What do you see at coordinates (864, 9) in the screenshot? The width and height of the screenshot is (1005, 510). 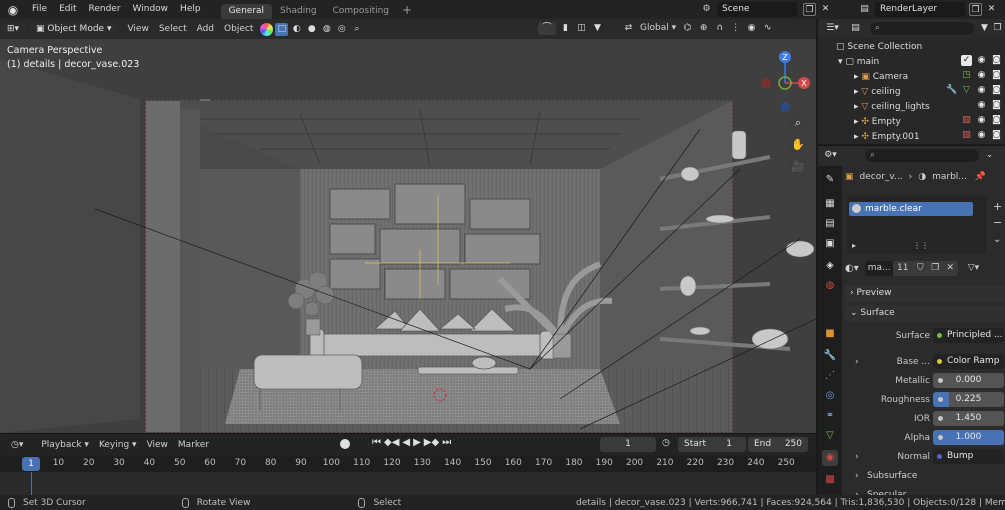 I see `render-layer-icon: ▤` at bounding box center [864, 9].